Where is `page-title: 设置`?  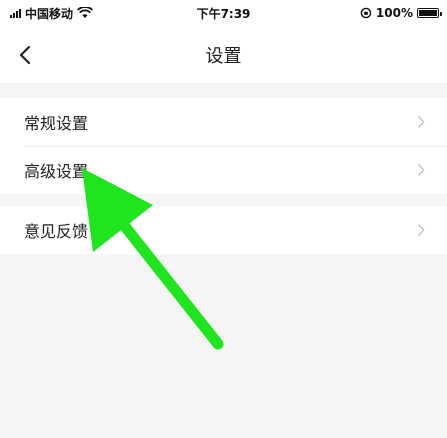 page-title: 设置 is located at coordinates (223, 56).